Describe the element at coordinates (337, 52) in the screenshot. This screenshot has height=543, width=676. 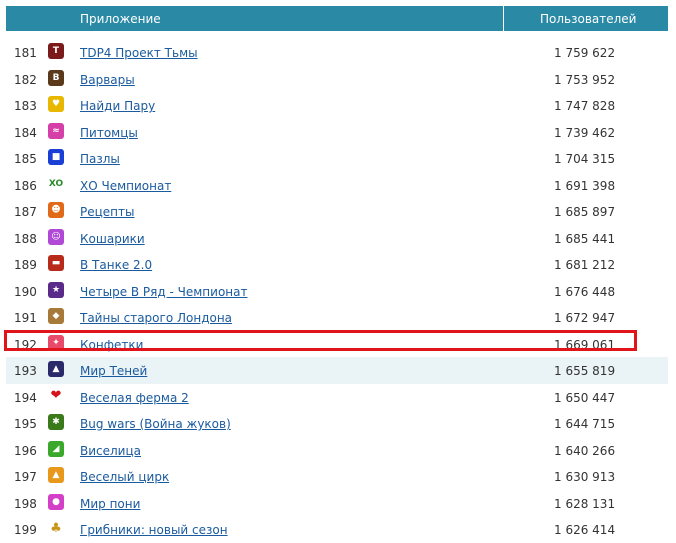
I see `table-row: 181 T TDP4 Проект Тьмы 1 759 622` at that location.